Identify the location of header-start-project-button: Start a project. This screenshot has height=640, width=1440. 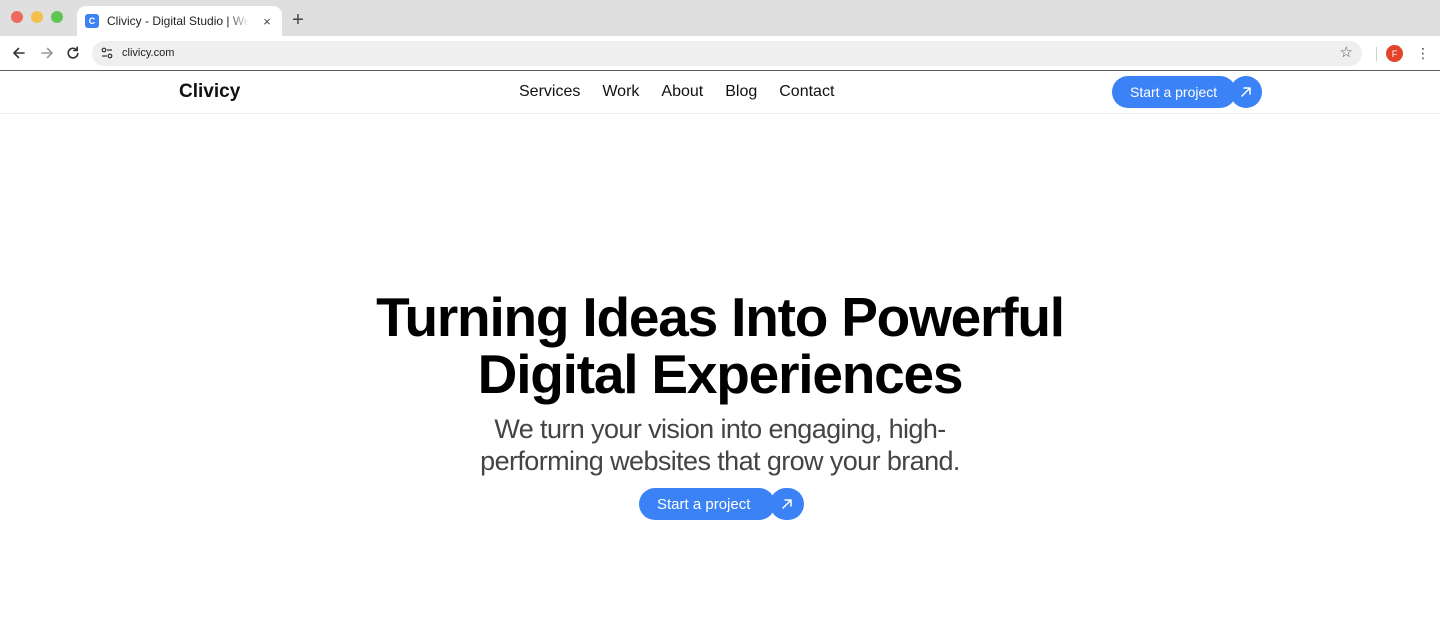
(1187, 92).